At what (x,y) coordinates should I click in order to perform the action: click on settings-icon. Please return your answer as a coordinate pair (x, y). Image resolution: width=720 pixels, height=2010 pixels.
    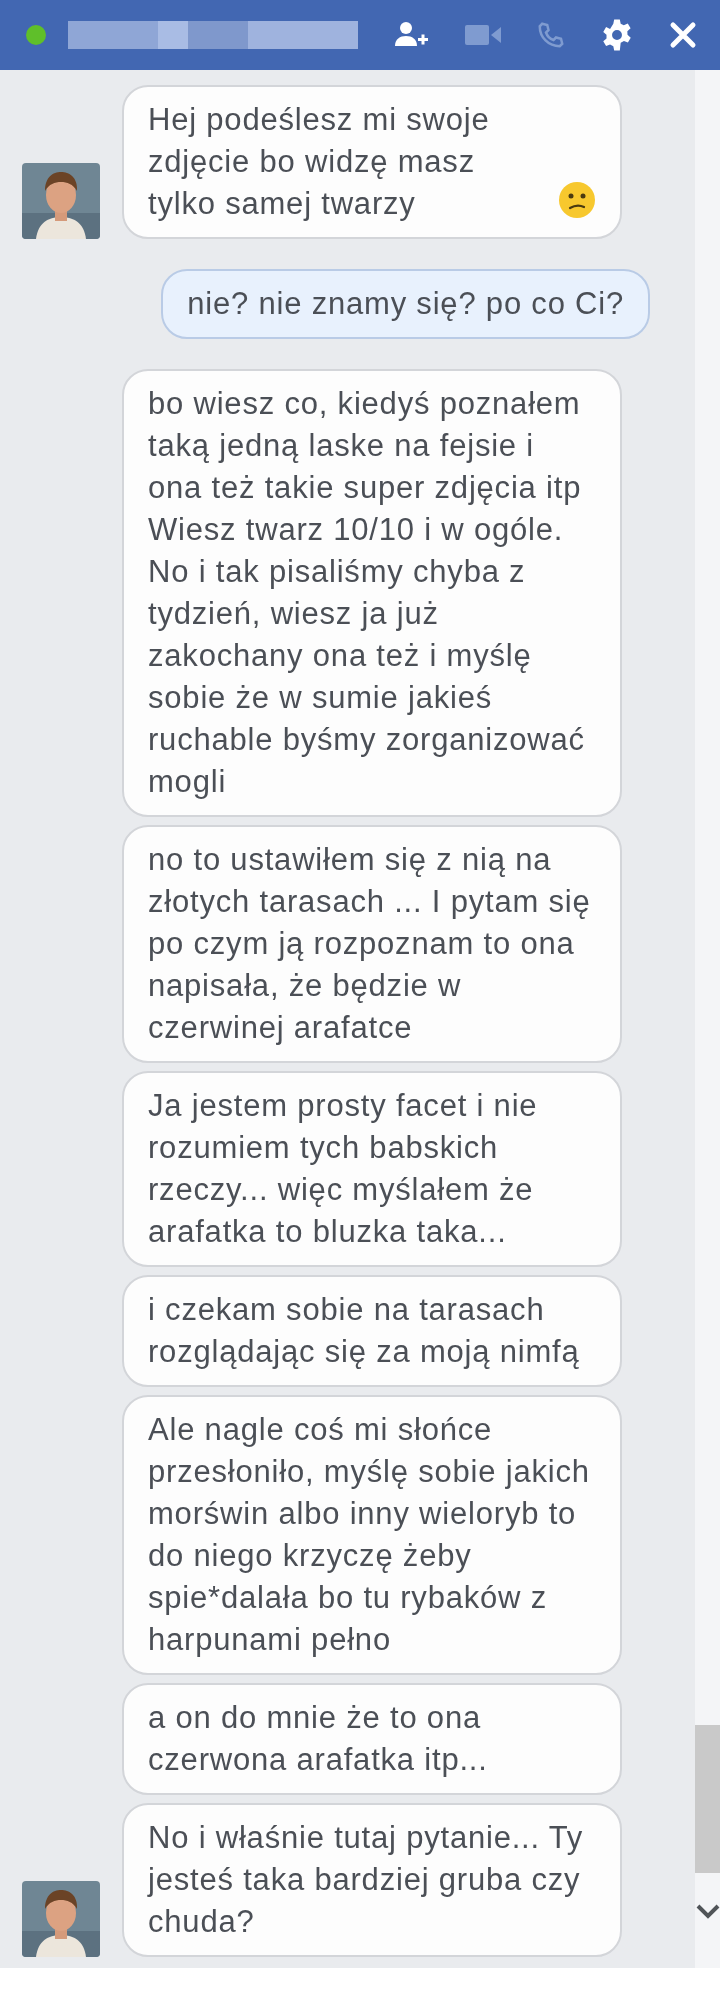
    Looking at the image, I should click on (617, 35).